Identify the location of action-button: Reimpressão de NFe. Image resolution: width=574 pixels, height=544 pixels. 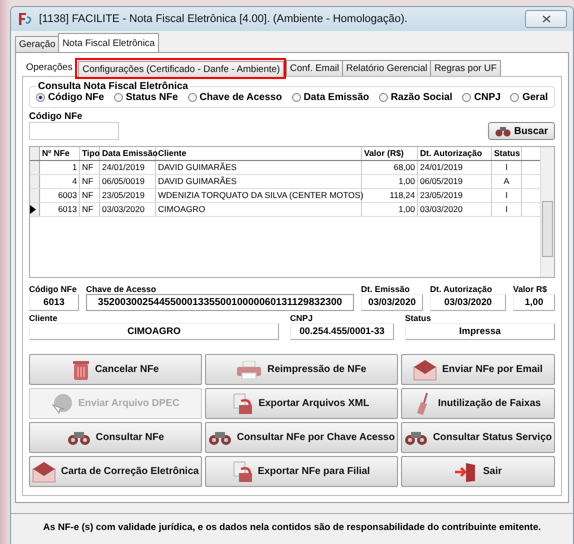
(301, 369).